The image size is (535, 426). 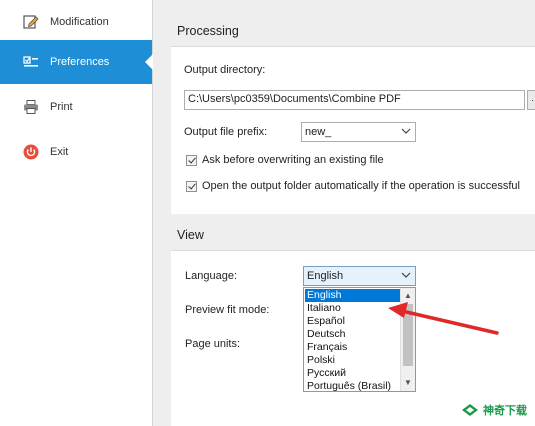 I want to click on preview-fit-label: Preview fit mode:, so click(x=227, y=310).